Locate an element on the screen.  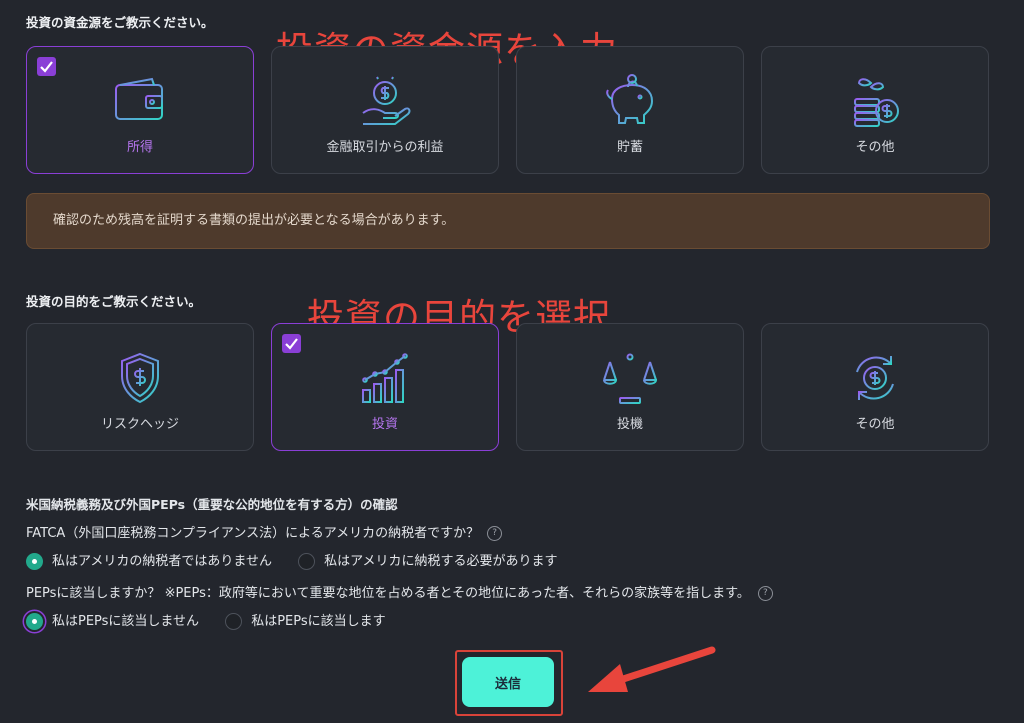
purpose-option-label: 投機 is located at coordinates (629, 424).